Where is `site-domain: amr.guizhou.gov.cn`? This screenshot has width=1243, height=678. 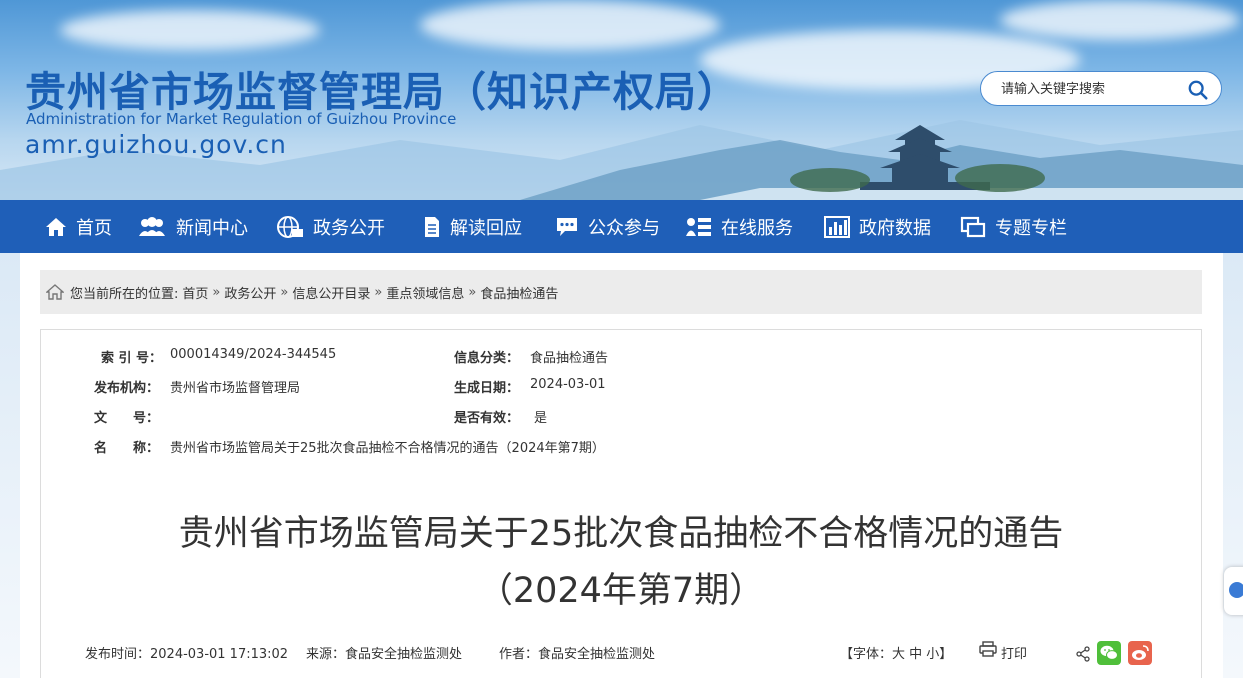
site-domain: amr.guizhou.gov.cn is located at coordinates (156, 144).